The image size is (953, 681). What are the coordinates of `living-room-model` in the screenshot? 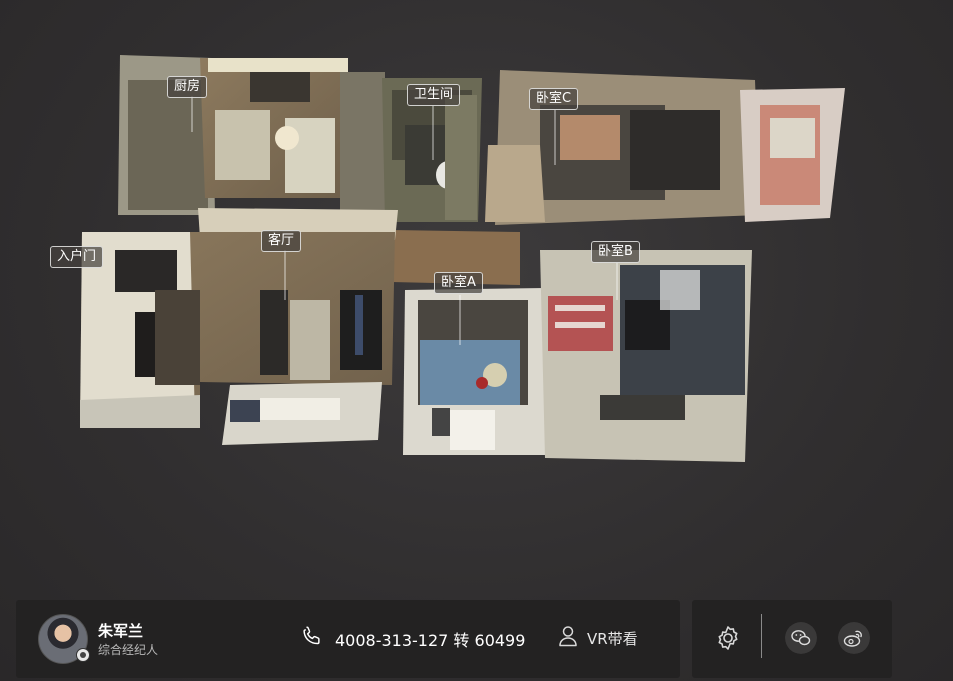 It's located at (237, 338).